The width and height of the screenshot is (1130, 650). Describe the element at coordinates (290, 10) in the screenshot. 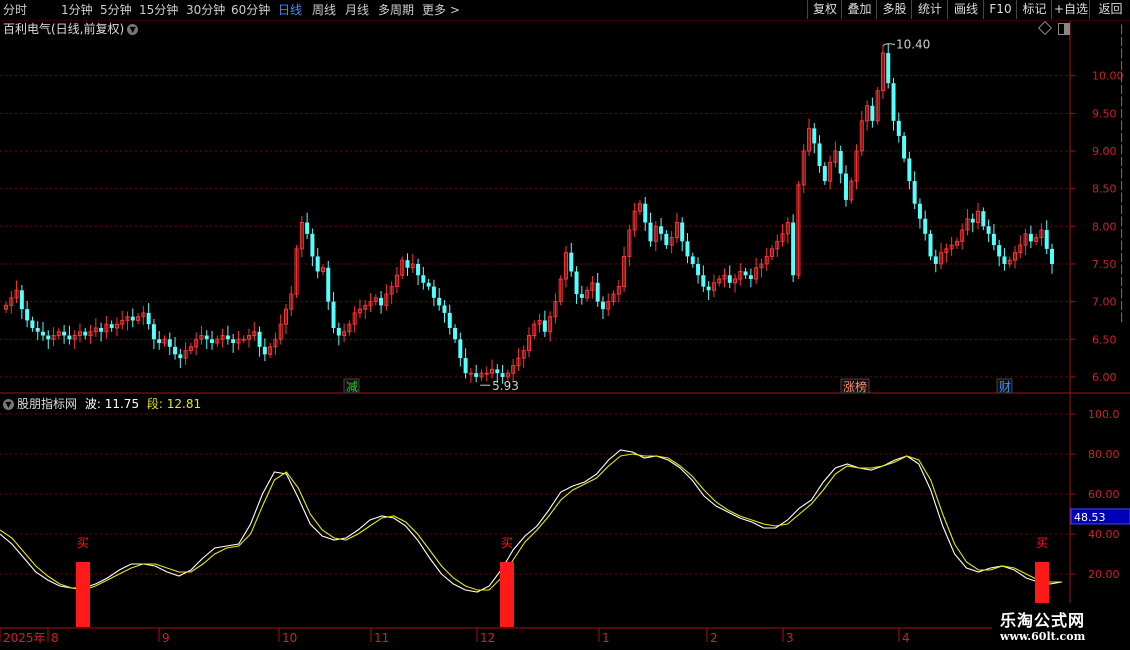

I see `period-tab: 日线` at that location.